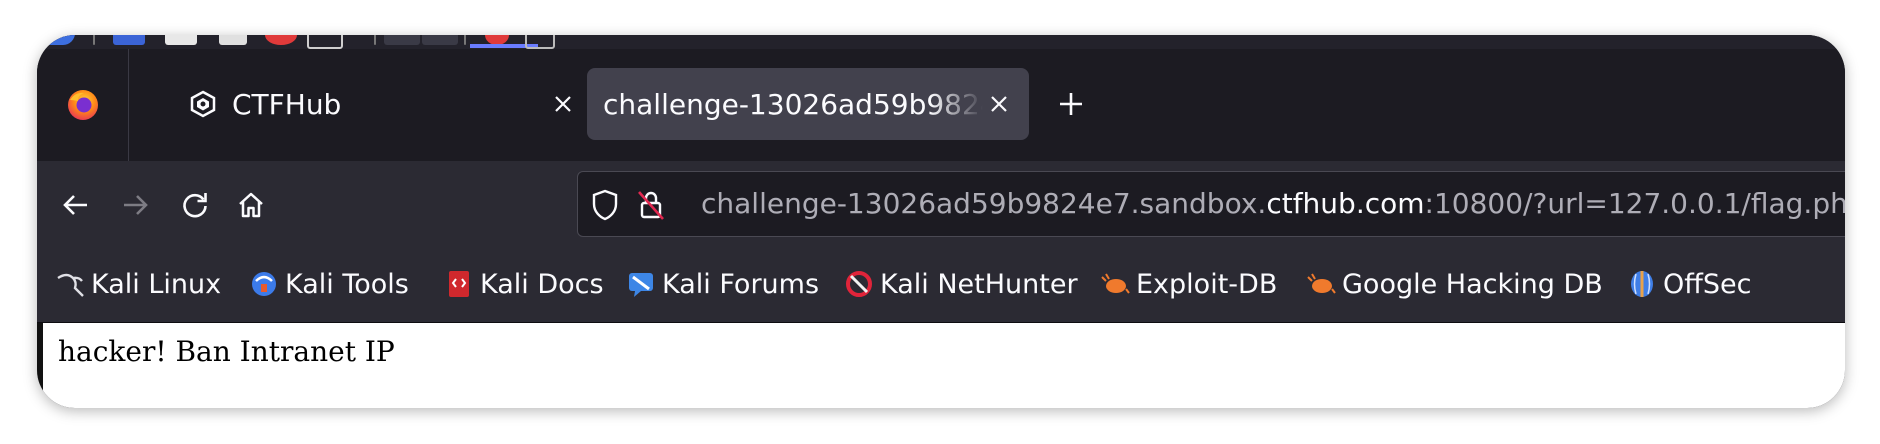 The width and height of the screenshot is (1880, 444). What do you see at coordinates (1634, 203) in the screenshot?
I see `url-suffix: :10800/?url=127.0.0.1/flag.php` at bounding box center [1634, 203].